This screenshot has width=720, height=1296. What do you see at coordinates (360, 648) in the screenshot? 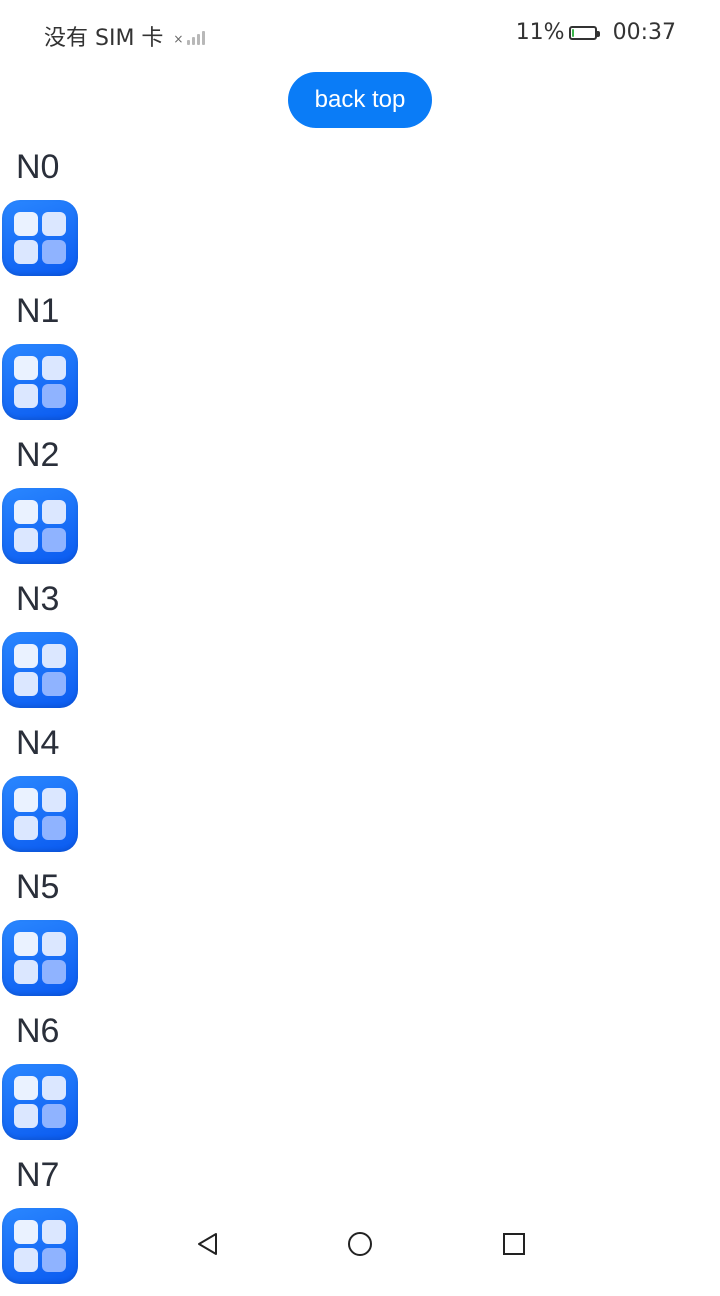
I see `list-item: N3` at bounding box center [360, 648].